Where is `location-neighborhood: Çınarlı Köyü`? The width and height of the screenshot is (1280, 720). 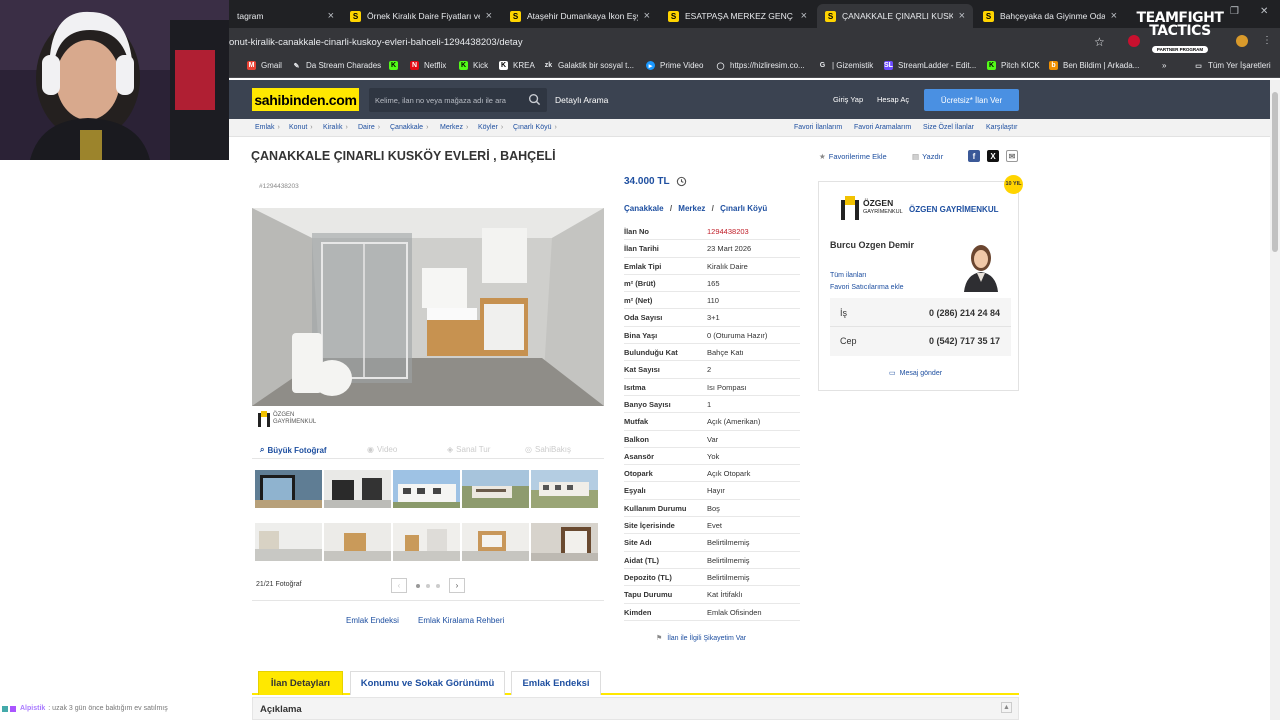
location-neighborhood: Çınarlı Köyü is located at coordinates (743, 208).